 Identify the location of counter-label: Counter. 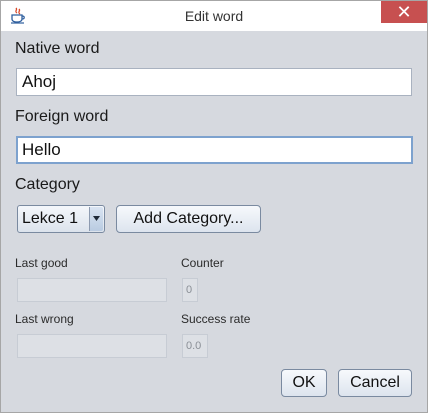
(202, 263).